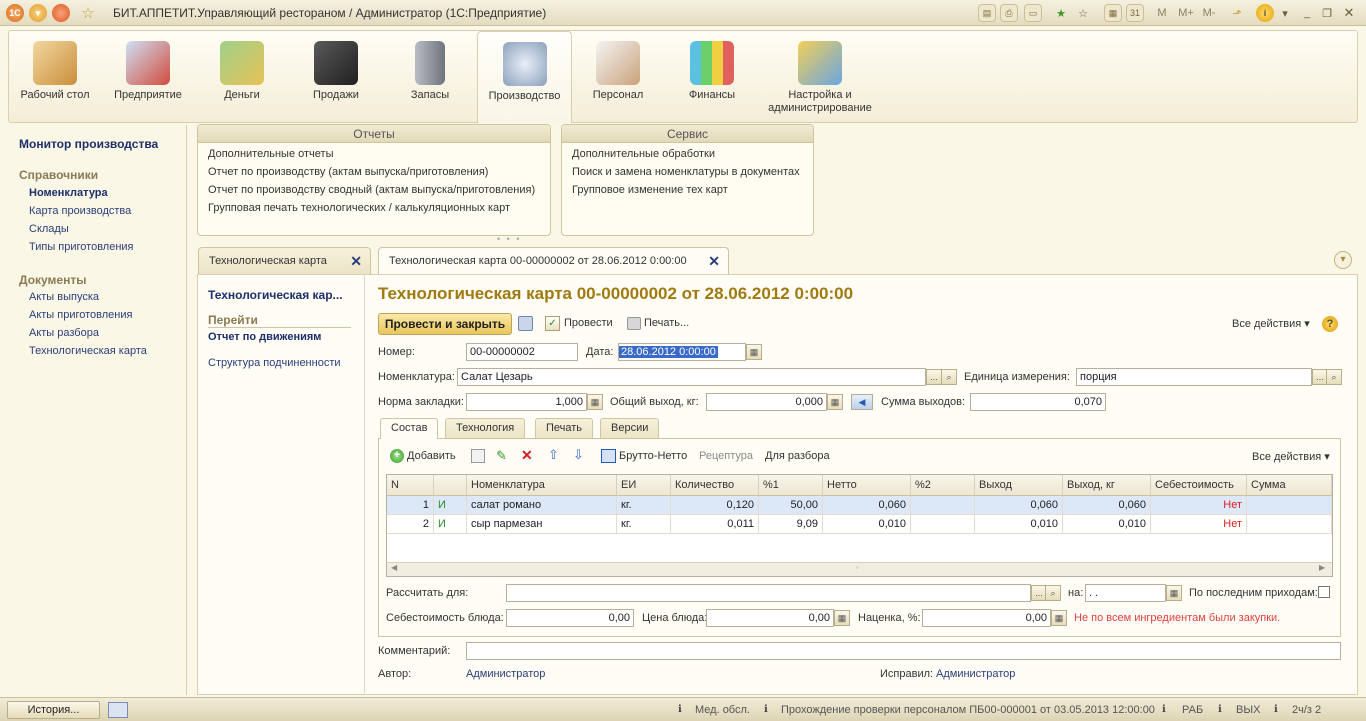 This screenshot has height=721, width=1366. I want to click on column-header: Нетто, so click(867, 485).